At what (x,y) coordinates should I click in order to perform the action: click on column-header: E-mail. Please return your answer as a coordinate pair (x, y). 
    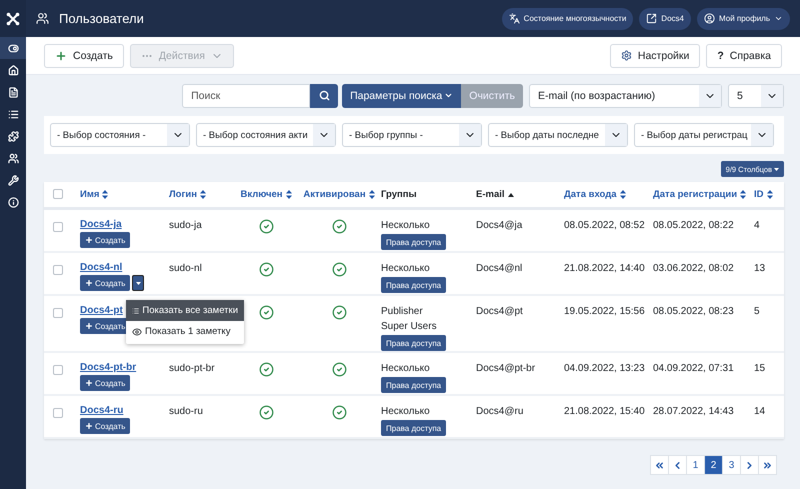
    Looking at the image, I should click on (520, 194).